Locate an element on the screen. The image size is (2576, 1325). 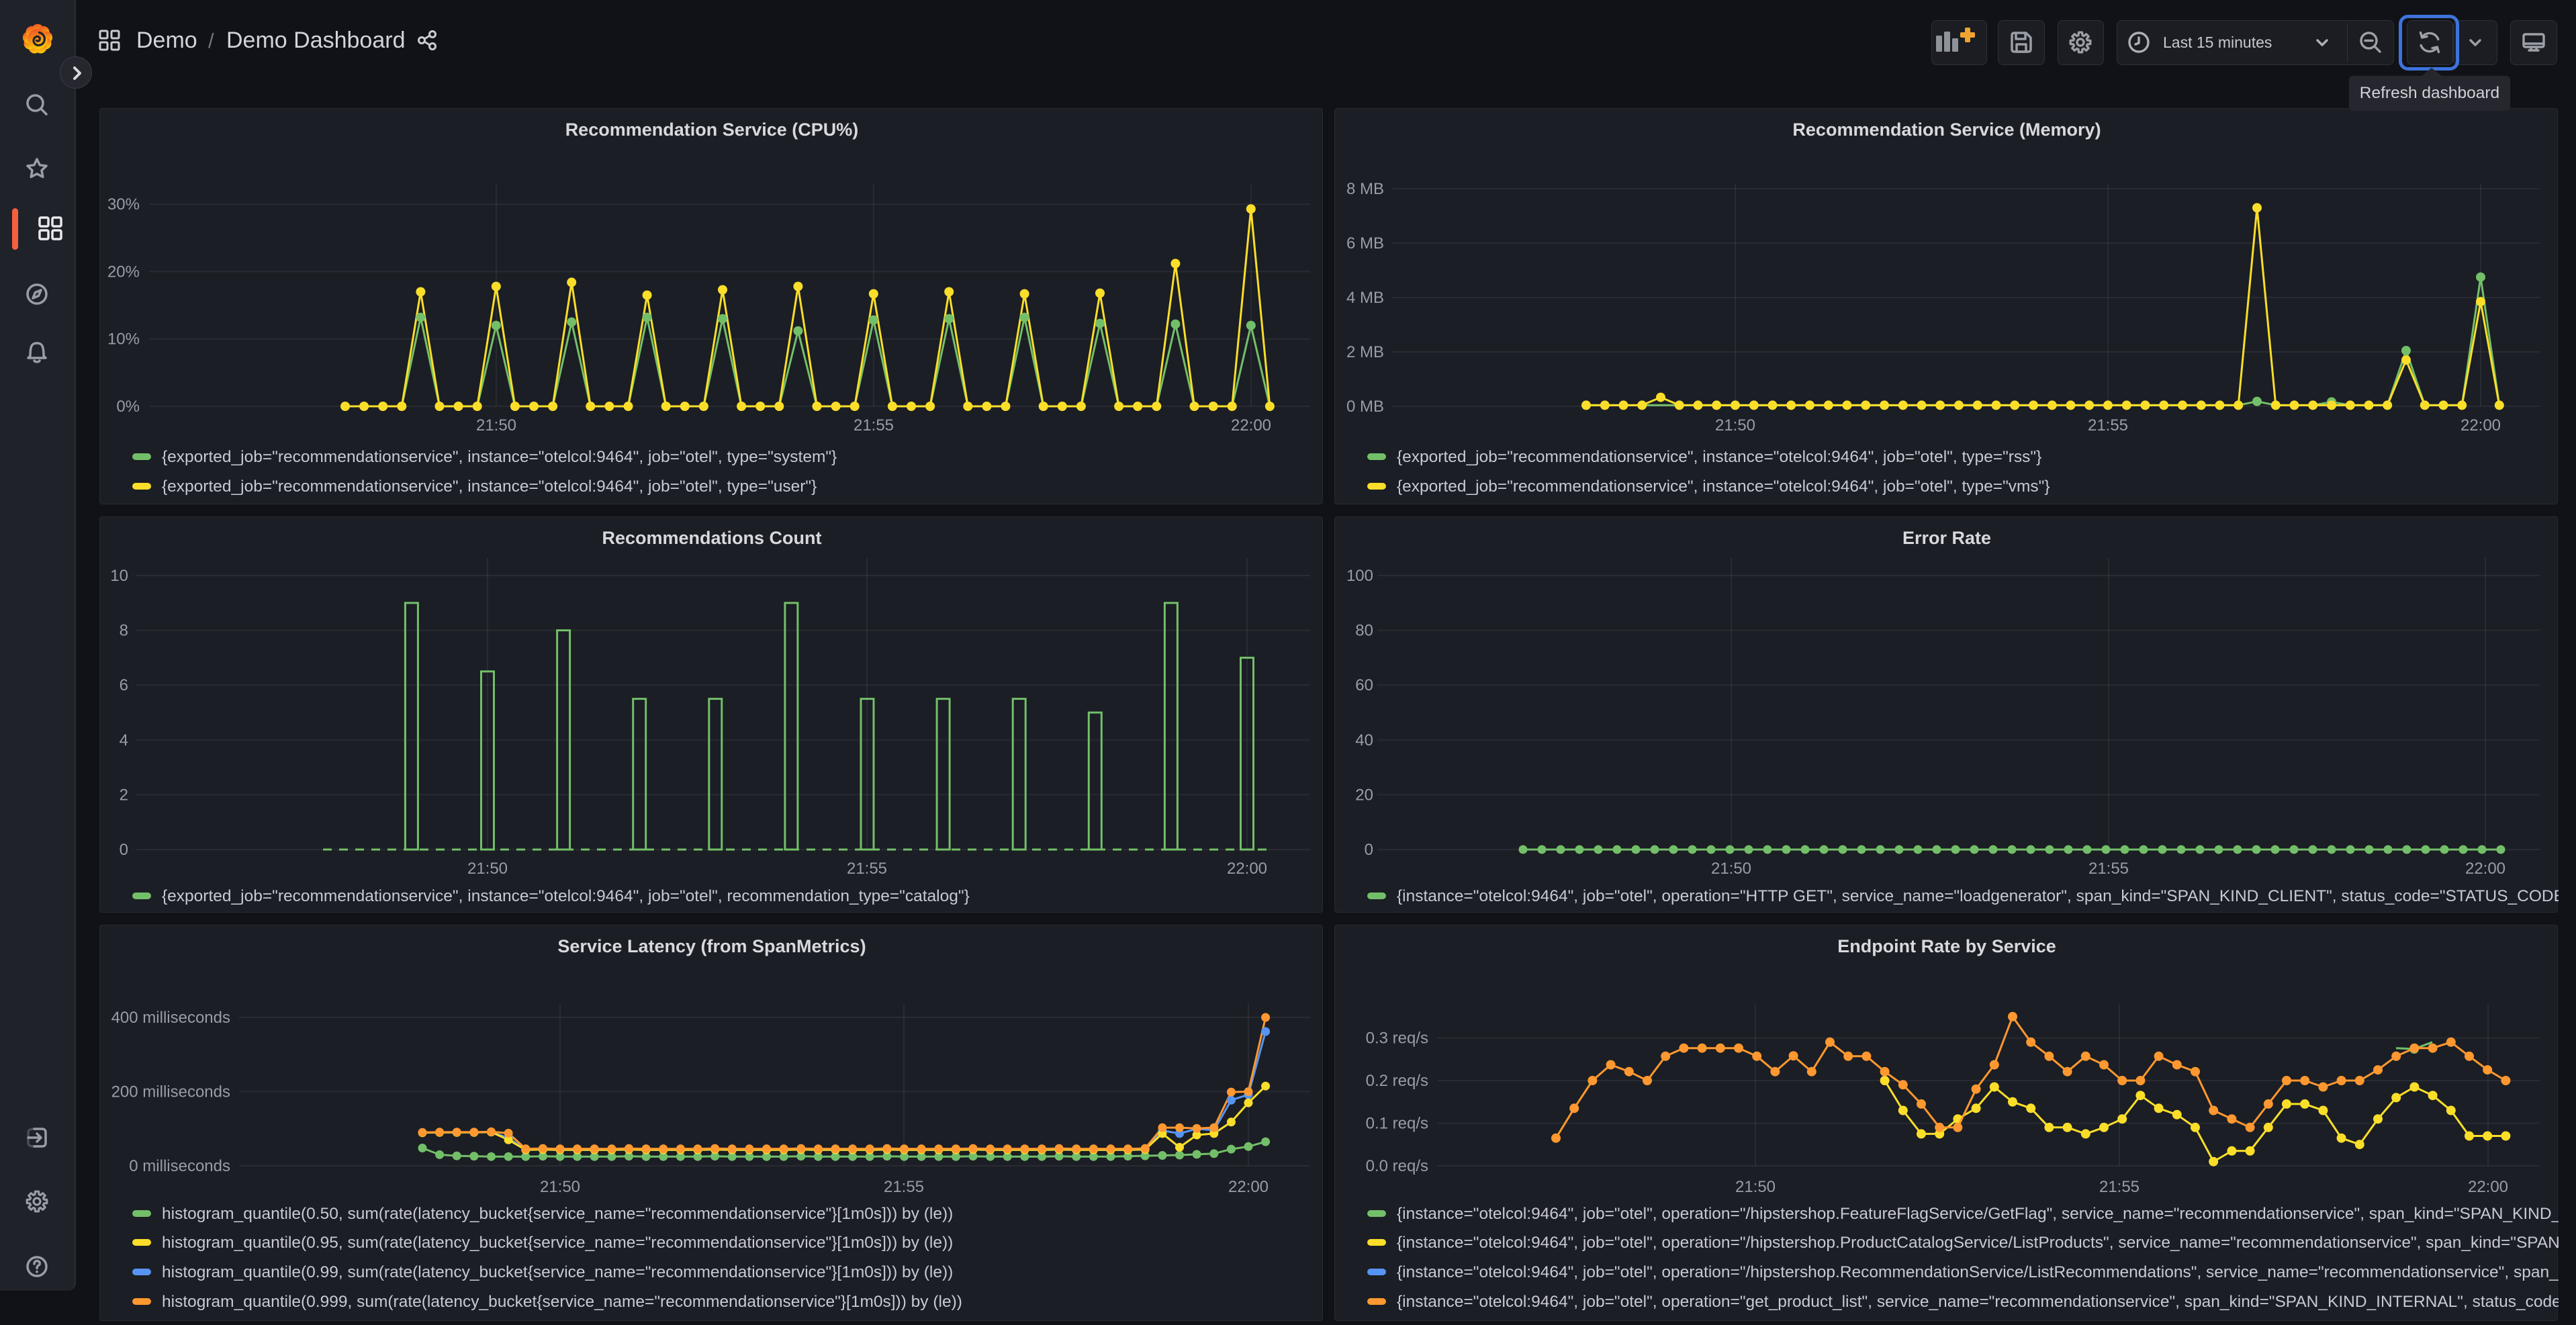
svg-text:Recommendation Service (Memory: Recommendation Service (Memory) is located at coordinates (1946, 130).